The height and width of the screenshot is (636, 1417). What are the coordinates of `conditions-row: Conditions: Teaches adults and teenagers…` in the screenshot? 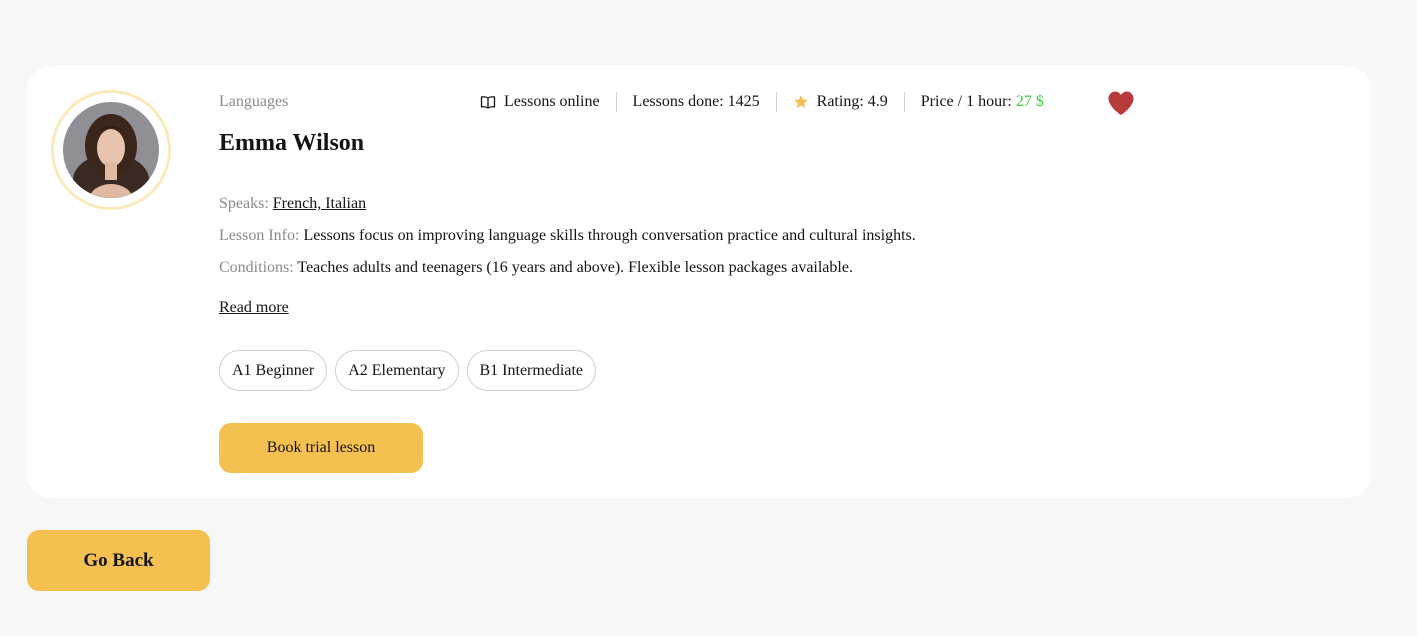 It's located at (567, 268).